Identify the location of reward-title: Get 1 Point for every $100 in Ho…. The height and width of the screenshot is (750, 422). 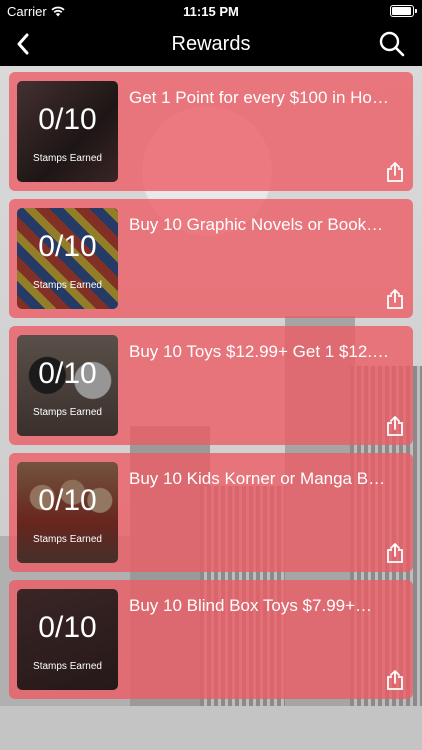
(259, 97).